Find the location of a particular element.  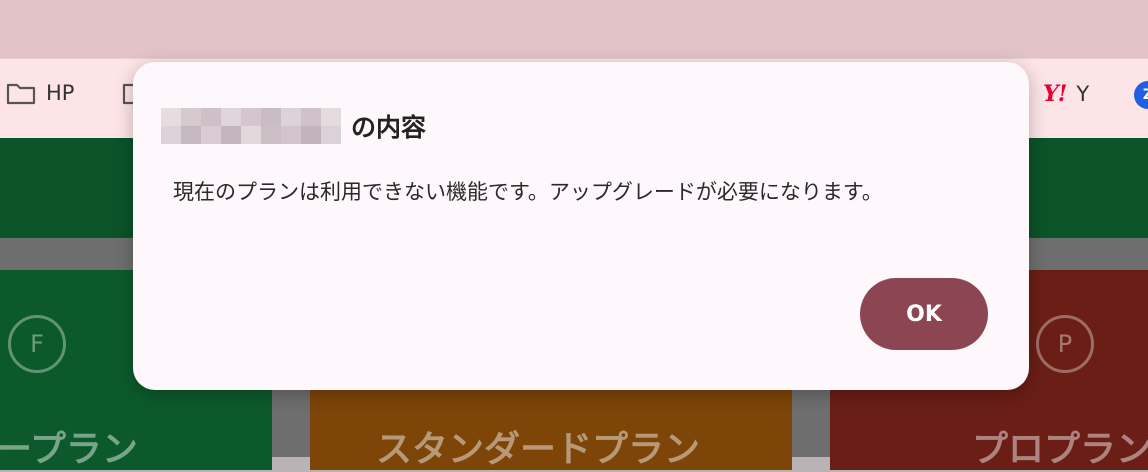

bookmark-yahoo: Y! Y is located at coordinates (1066, 94).